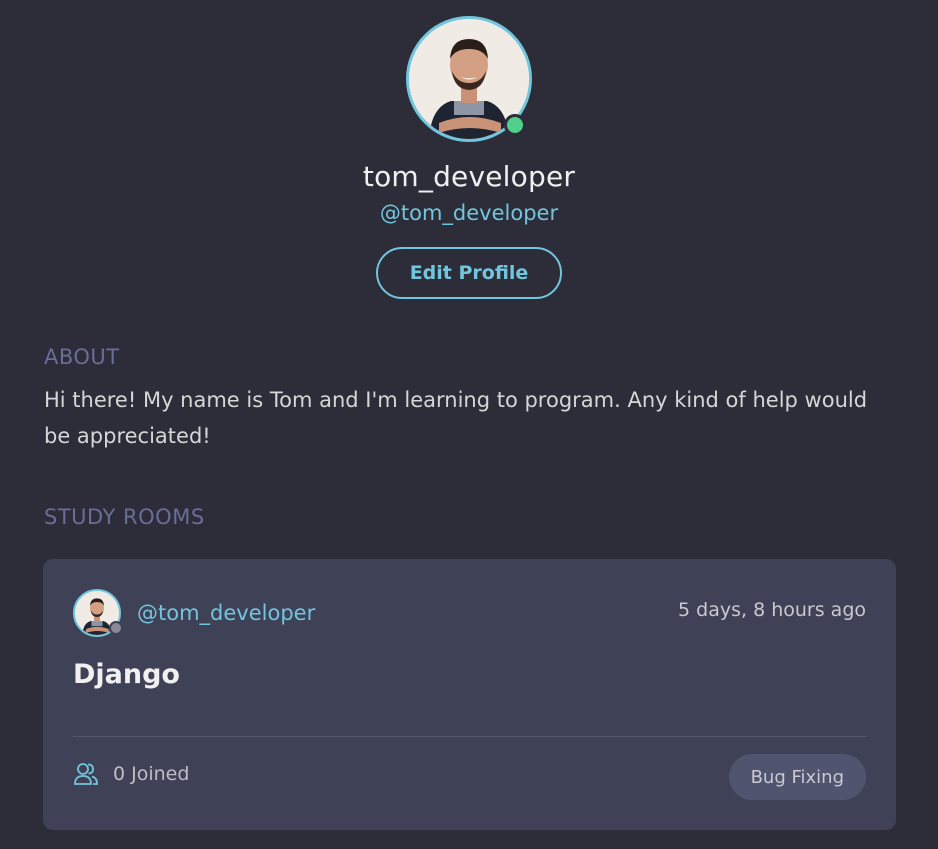 Image resolution: width=938 pixels, height=849 pixels. Describe the element at coordinates (772, 610) in the screenshot. I see `room-timestamp: 5 days, 8 hours ago` at that location.